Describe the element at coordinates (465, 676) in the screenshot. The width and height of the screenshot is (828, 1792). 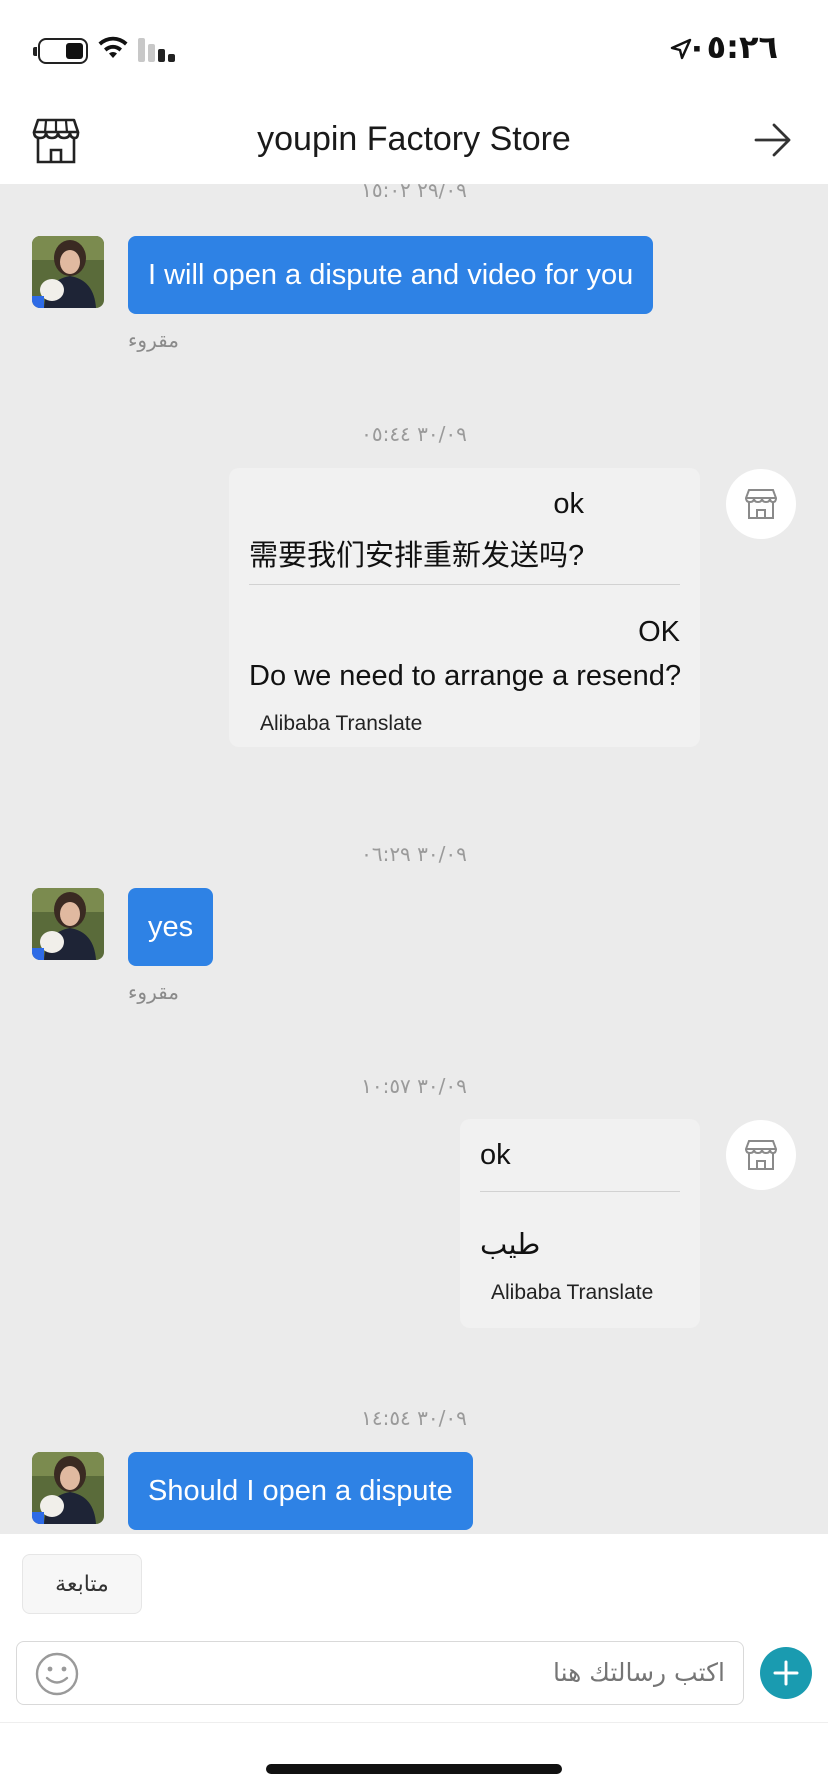
I see `message-translated-text: Do we need to arrange a resend?` at that location.